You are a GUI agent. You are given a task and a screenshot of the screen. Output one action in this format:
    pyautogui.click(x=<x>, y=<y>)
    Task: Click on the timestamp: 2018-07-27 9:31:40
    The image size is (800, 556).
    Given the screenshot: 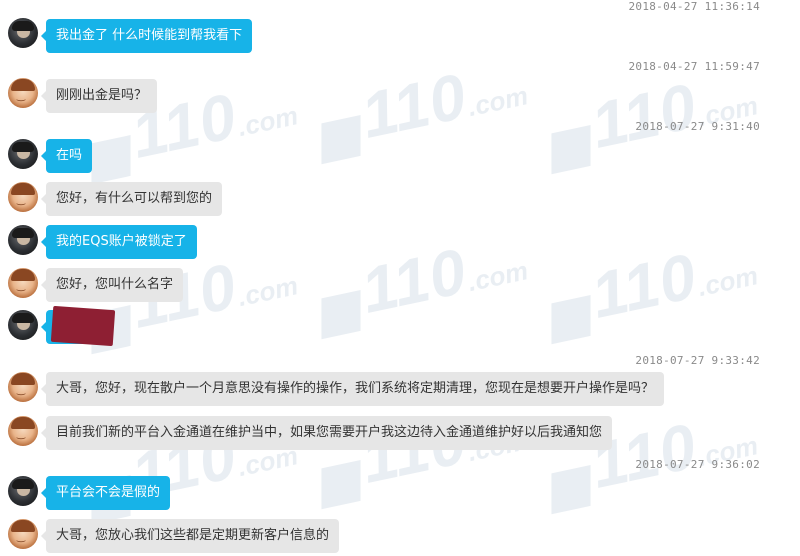 What is the action you would take?
    pyautogui.click(x=697, y=126)
    